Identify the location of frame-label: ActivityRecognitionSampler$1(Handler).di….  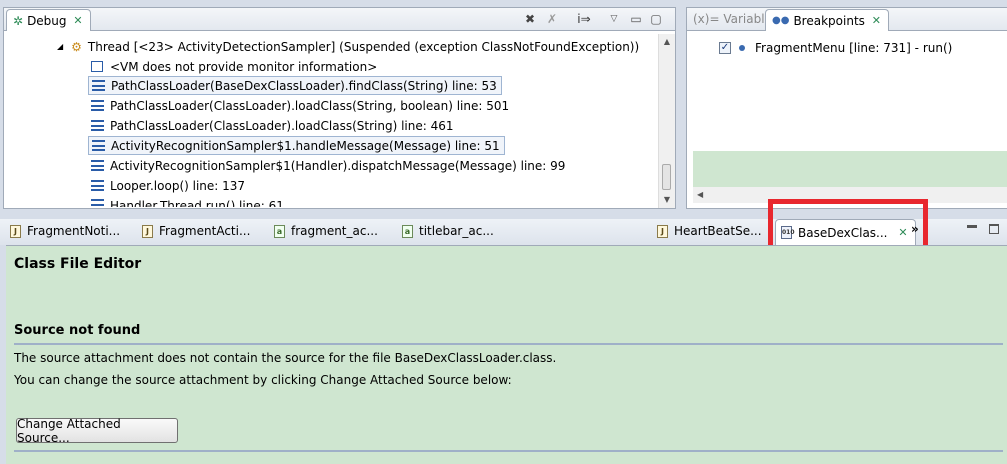
(338, 165).